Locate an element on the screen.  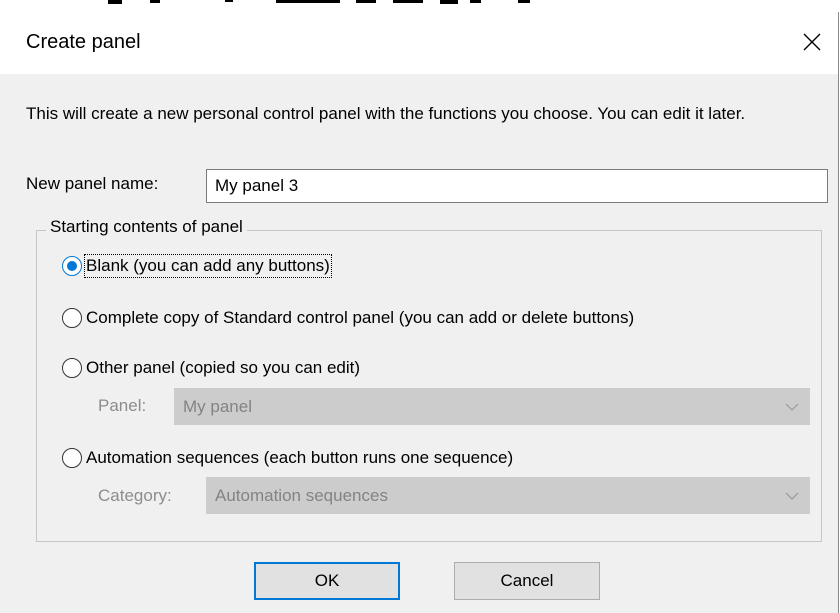
close-icon is located at coordinates (812, 42).